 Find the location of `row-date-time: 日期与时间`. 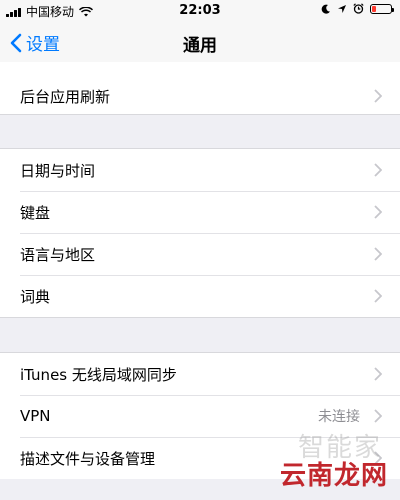

row-date-time: 日期与时间 is located at coordinates (200, 170).